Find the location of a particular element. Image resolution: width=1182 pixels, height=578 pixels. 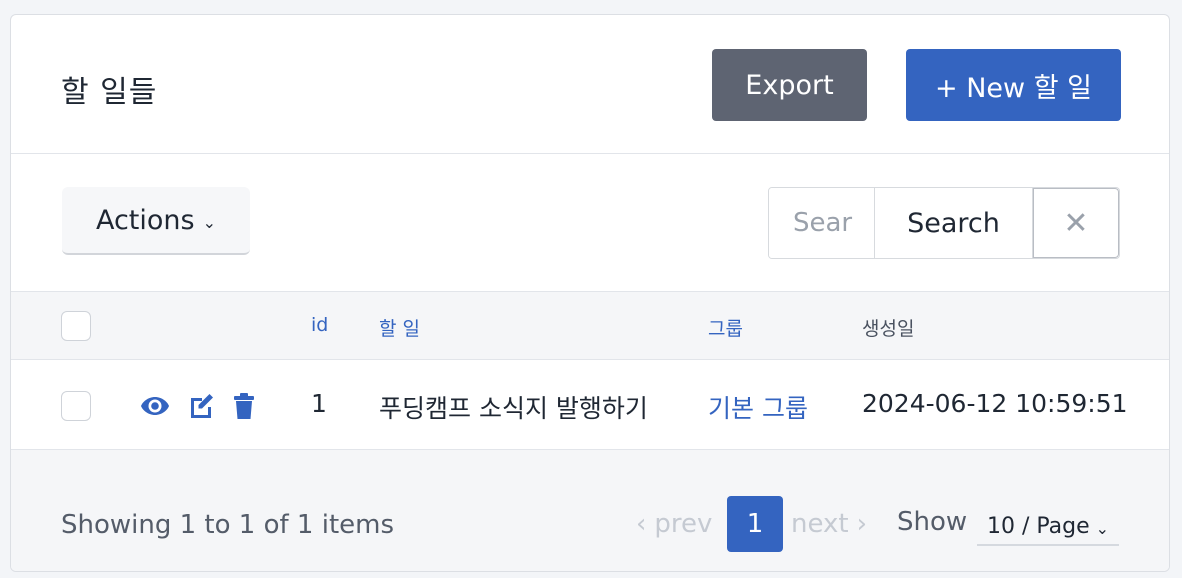

row-checkbox is located at coordinates (76, 406).